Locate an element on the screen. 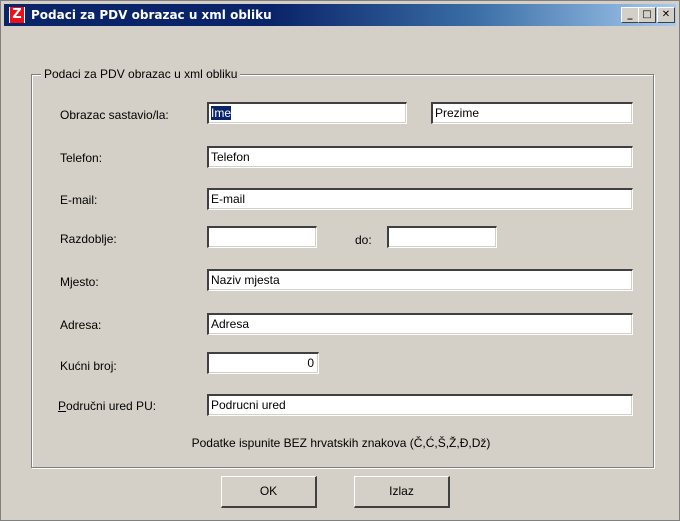 The width and height of the screenshot is (680, 521). period-to-input is located at coordinates (442, 237).